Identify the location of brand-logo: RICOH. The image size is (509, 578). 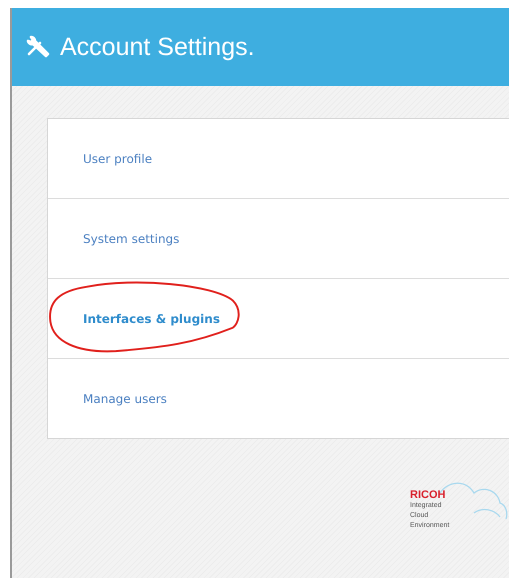
(428, 495).